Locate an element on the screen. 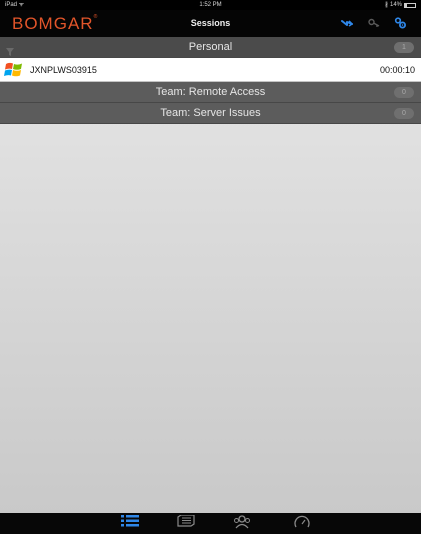  group-header-team-remote-access: Team: Remote Access 0 is located at coordinates (210, 92).